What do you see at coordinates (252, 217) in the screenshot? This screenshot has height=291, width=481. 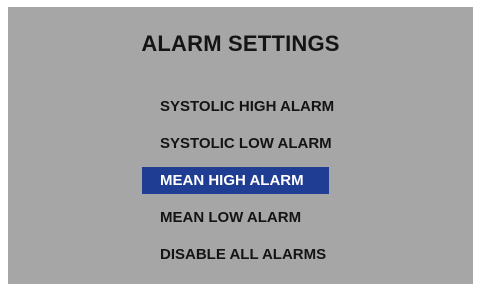 I see `menu-item-mean-low-alarm: MEAN LOW ALARM` at bounding box center [252, 217].